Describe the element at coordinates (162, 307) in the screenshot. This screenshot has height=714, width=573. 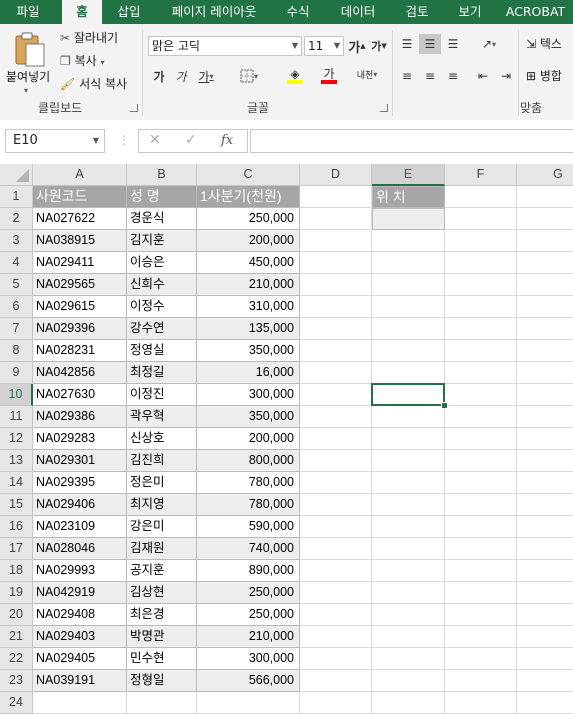
I see `table-cell: 이정수` at that location.